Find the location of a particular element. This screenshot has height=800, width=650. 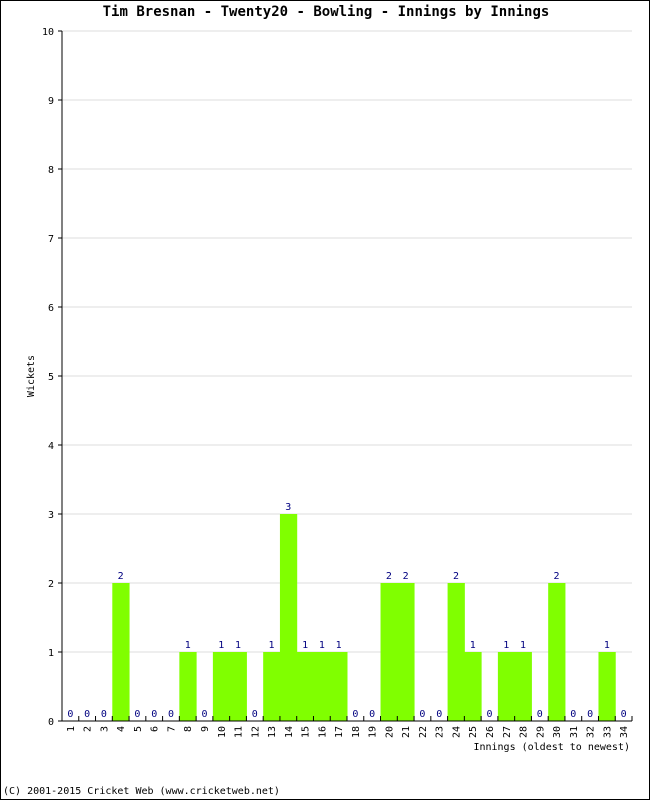

x-tick-label: 33 is located at coordinates (607, 732).